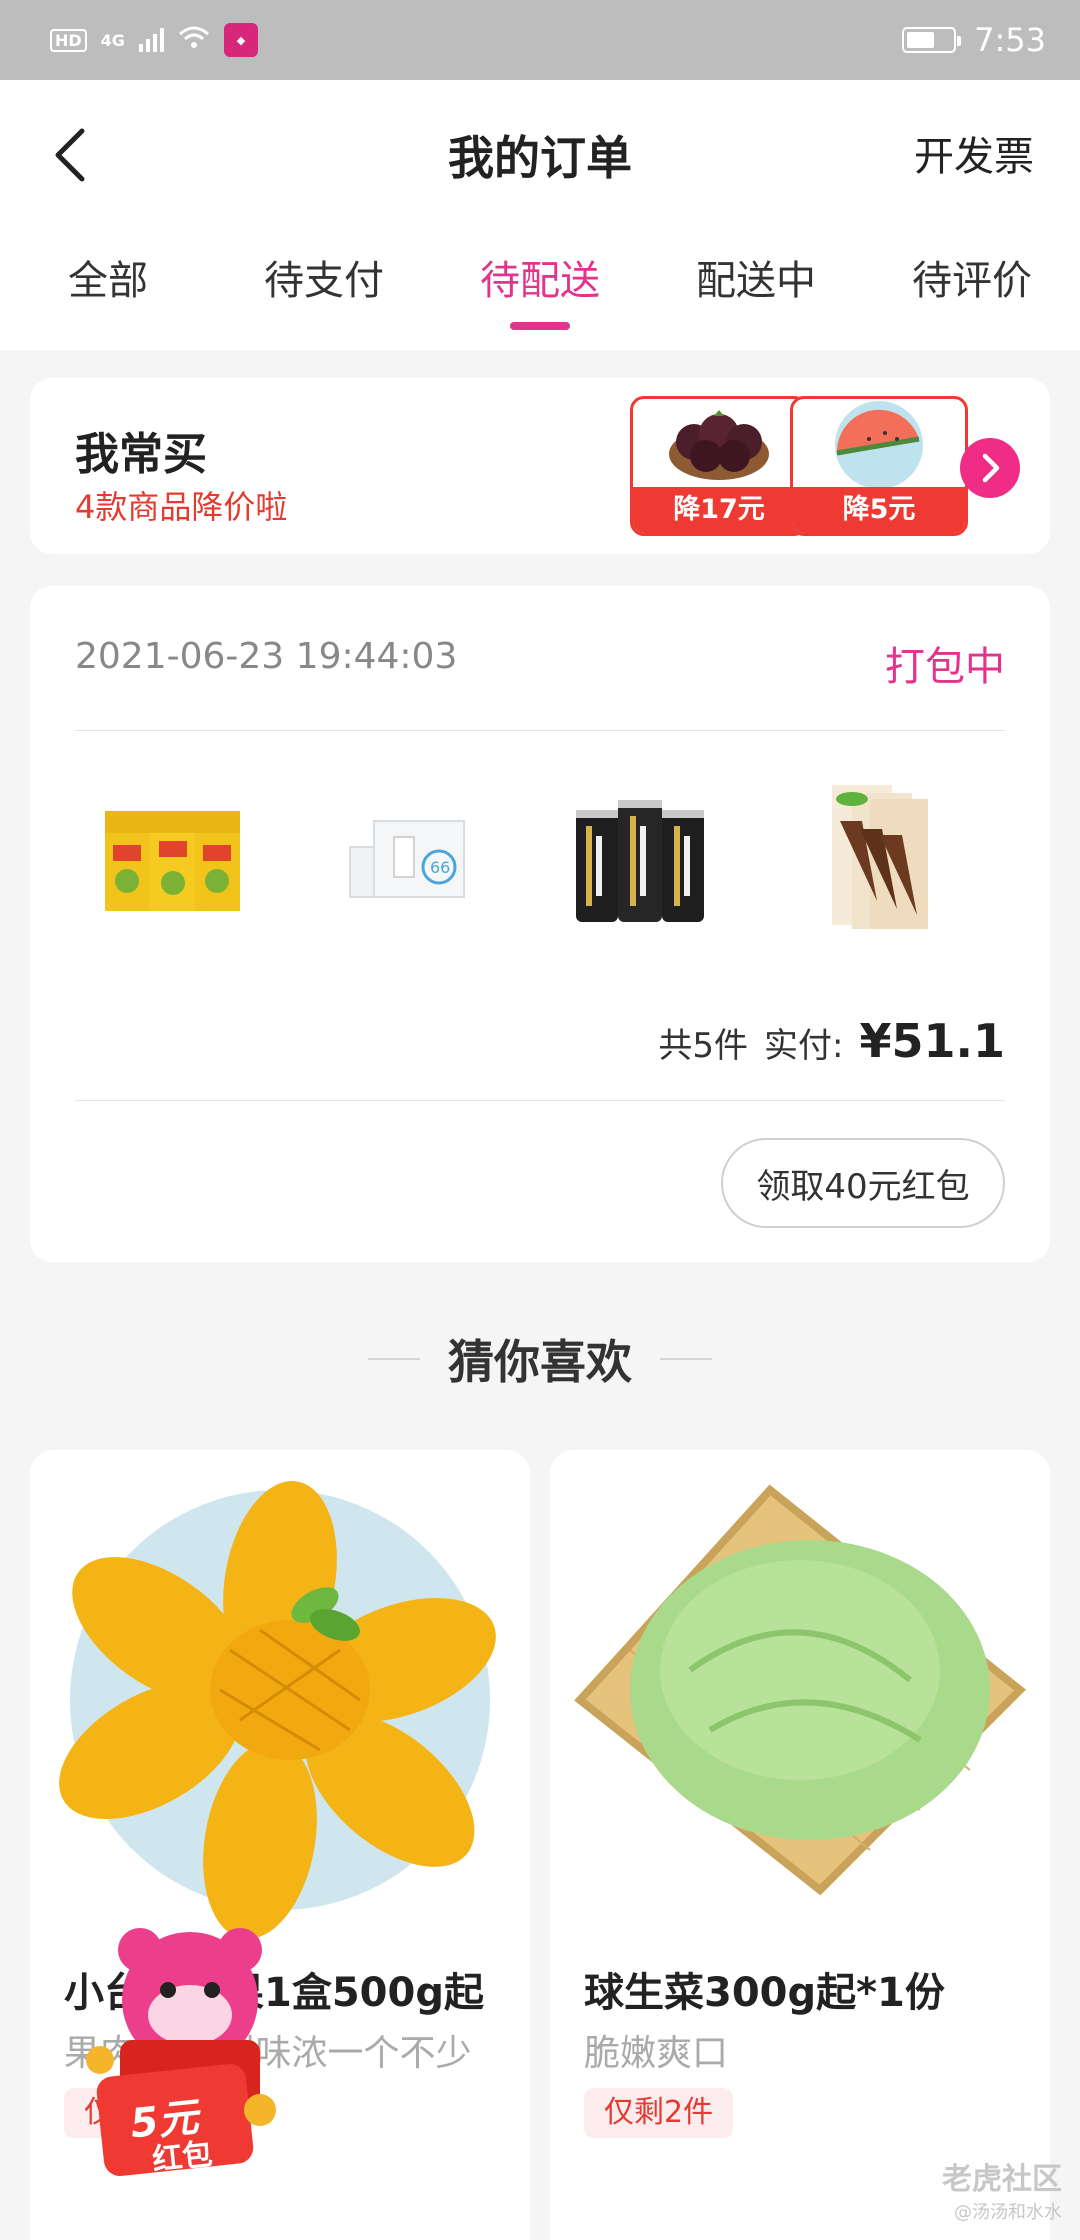 Image resolution: width=1080 pixels, height=2240 pixels. Describe the element at coordinates (409, 856) in the screenshot. I see `product-milk-box-image: 66` at that location.